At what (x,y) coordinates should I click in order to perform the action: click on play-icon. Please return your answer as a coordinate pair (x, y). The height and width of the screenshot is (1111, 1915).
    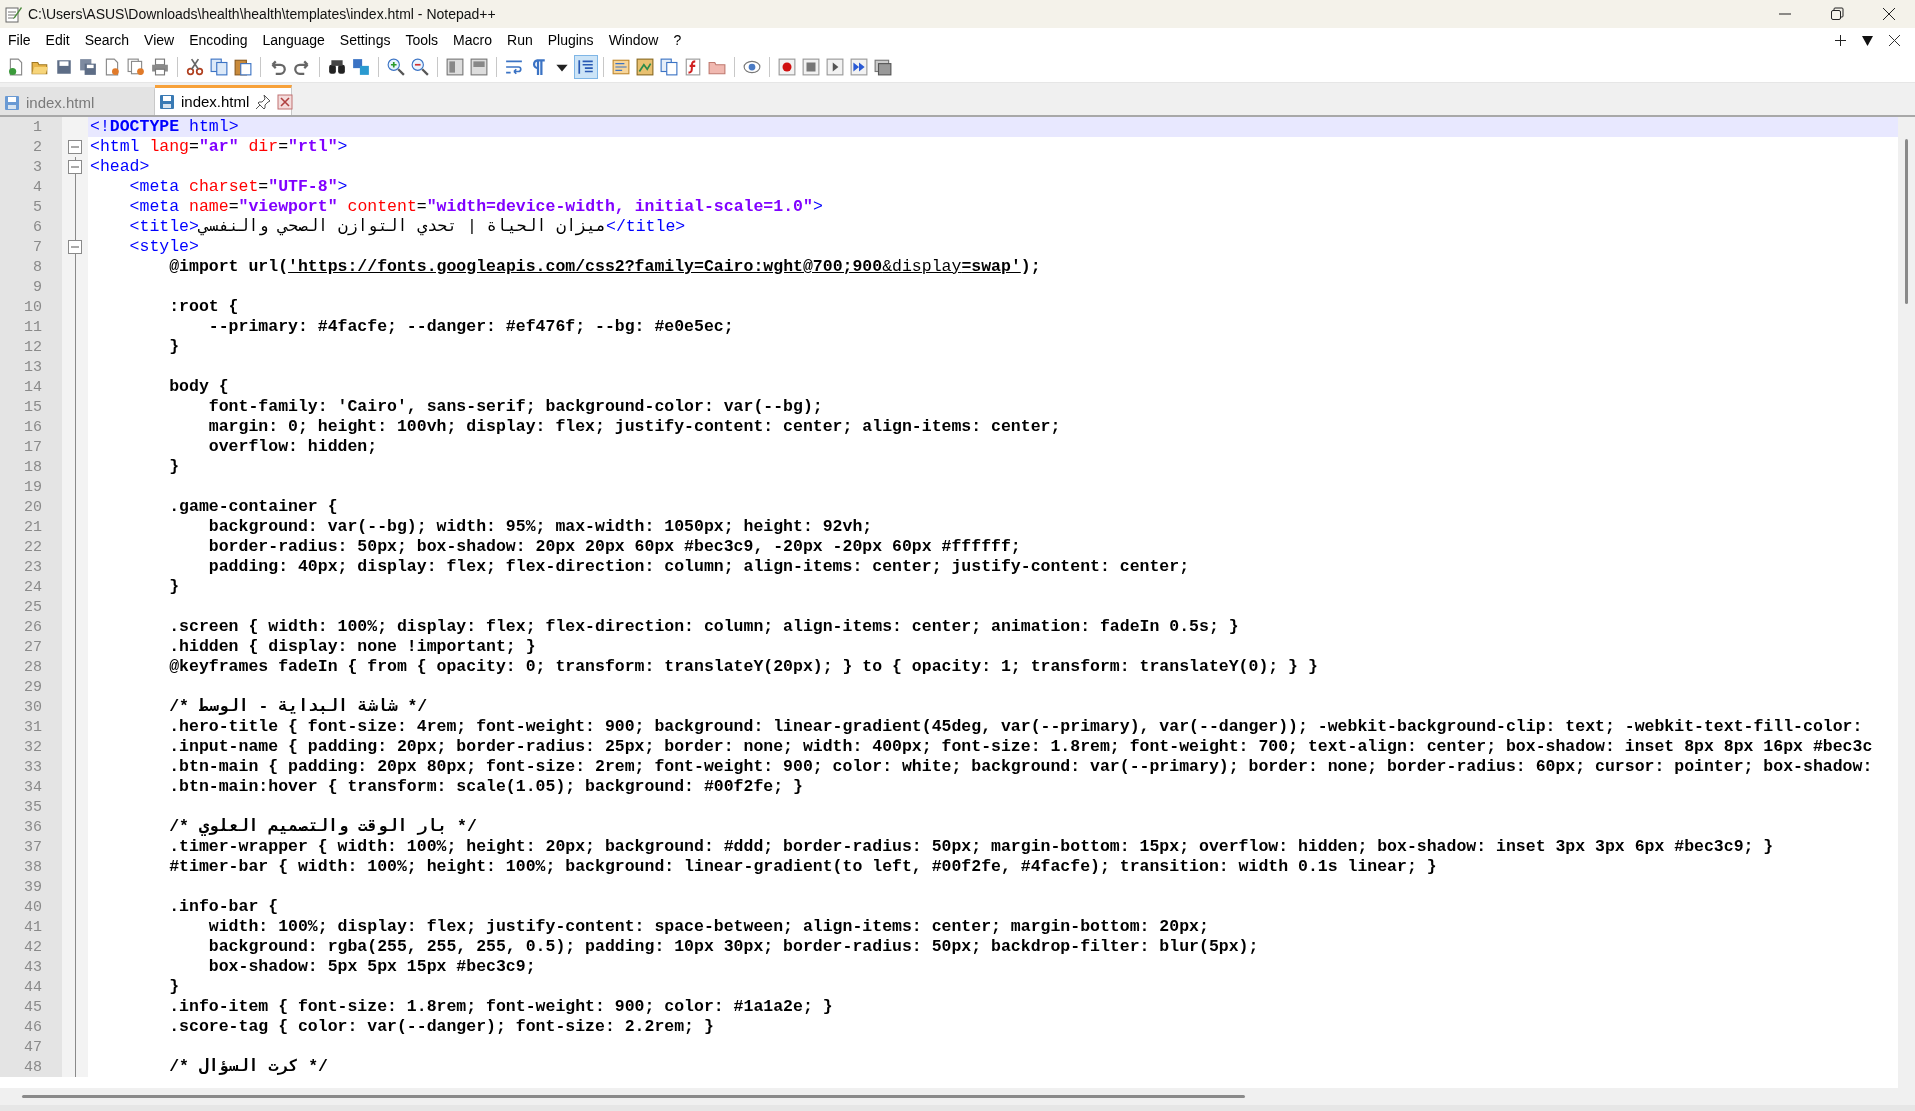
    Looking at the image, I should click on (835, 67).